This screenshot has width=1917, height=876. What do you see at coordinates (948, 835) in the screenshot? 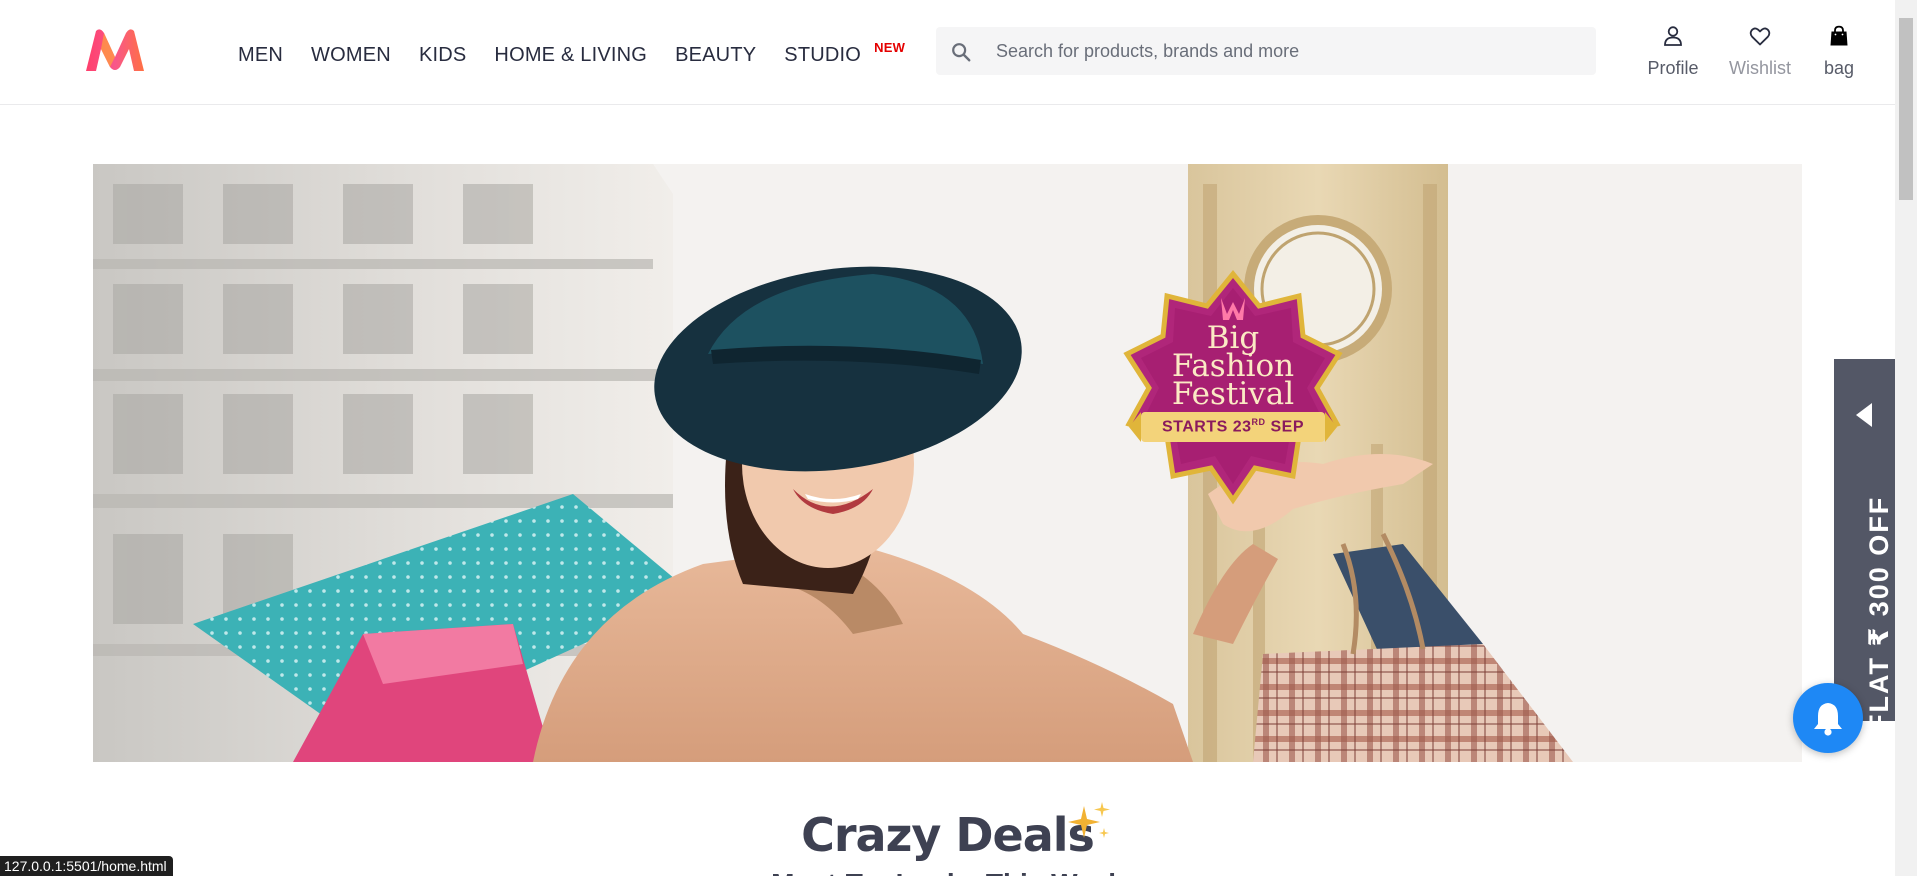
I see `crazy-deals-title: Crazy Deals` at bounding box center [948, 835].